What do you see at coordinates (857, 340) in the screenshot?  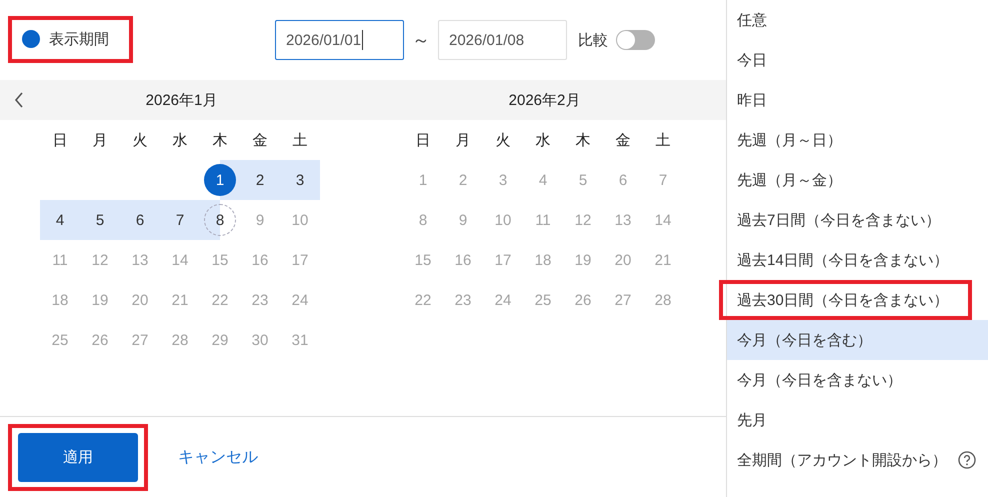 I see `preset-item: 今月（今日を含む）` at bounding box center [857, 340].